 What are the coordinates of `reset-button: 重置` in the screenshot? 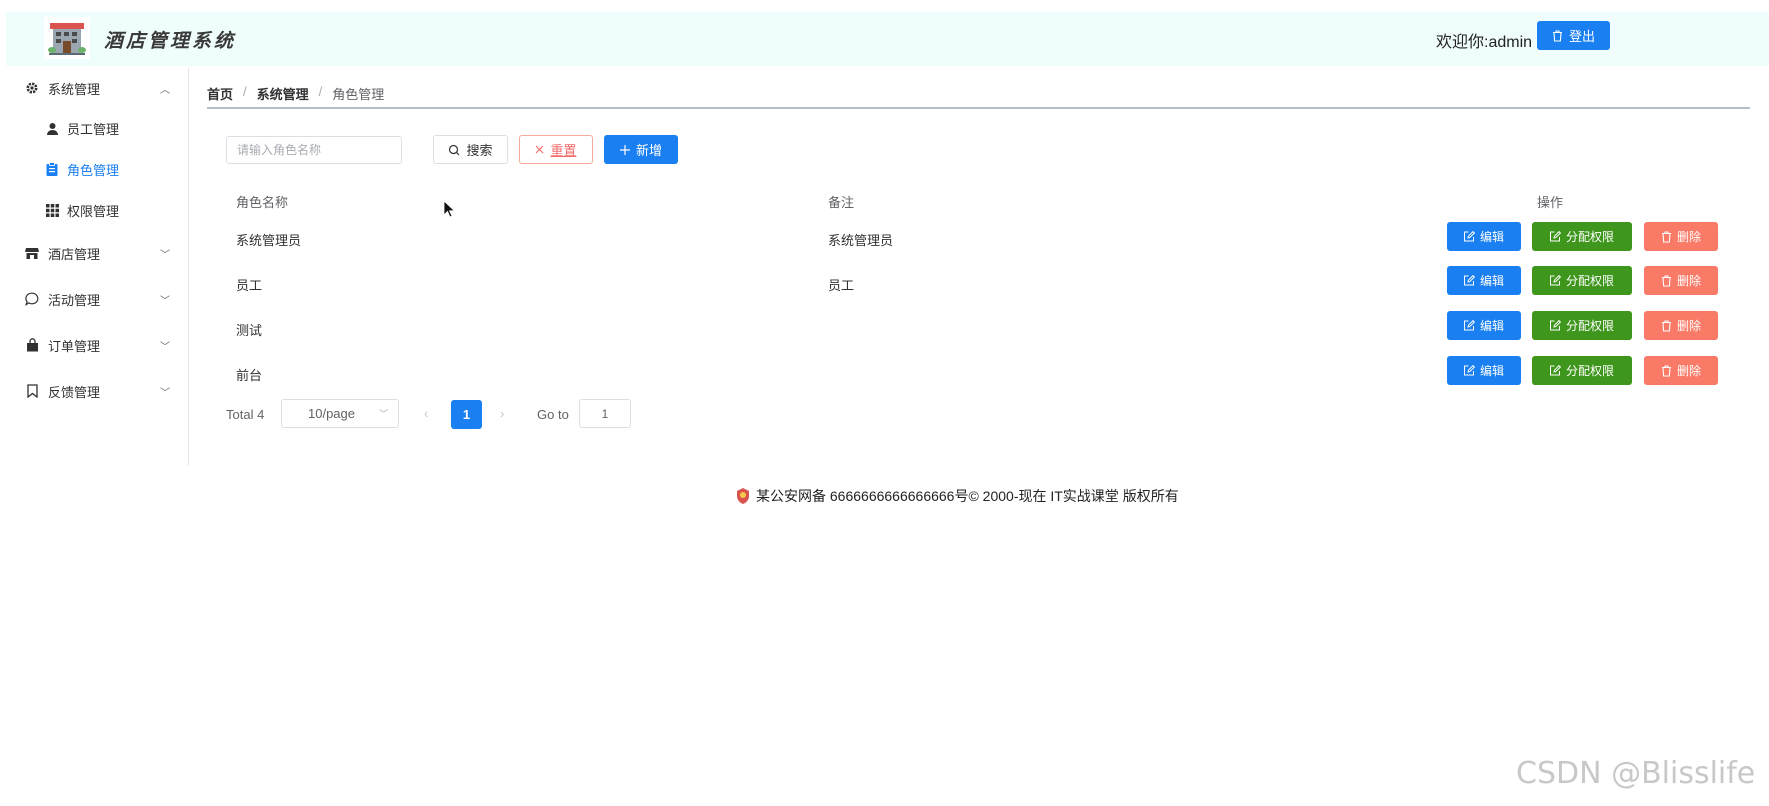 It's located at (556, 149).